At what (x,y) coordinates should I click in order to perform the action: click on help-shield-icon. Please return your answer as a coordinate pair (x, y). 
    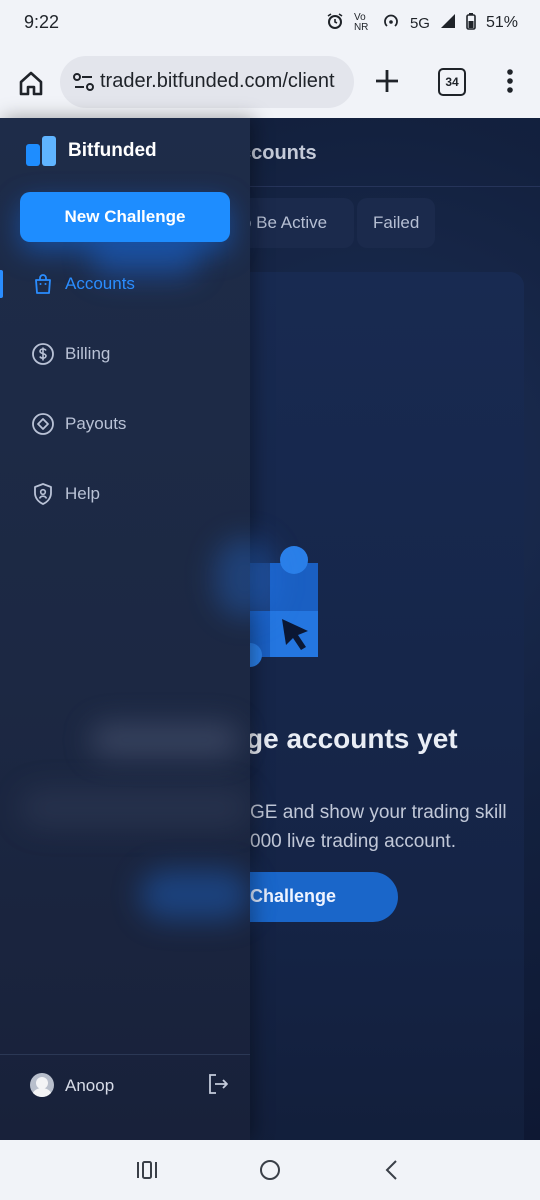
    Looking at the image, I should click on (43, 494).